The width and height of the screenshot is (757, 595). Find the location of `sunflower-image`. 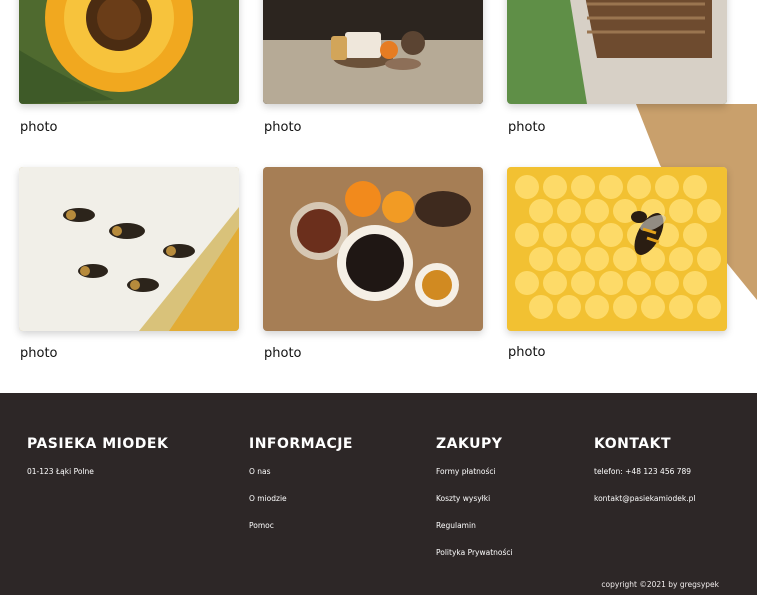

sunflower-image is located at coordinates (129, 52).